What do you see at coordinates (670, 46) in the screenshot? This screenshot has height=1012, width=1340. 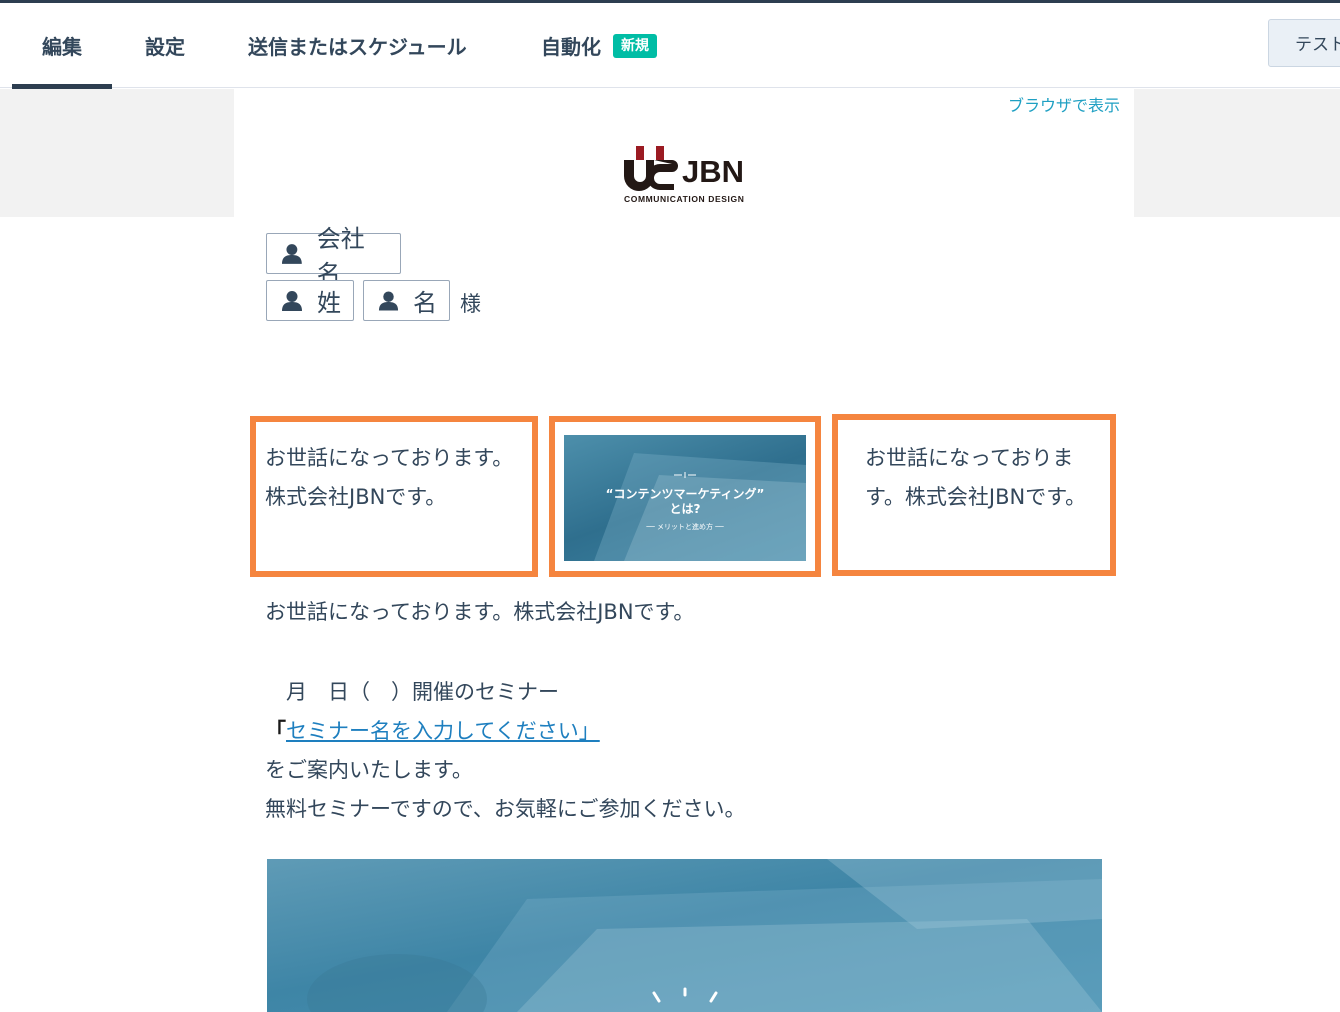 I see `editor-tab-bar: 編集 設定 送信またはスケジュール 自動化 新規 テスト` at bounding box center [670, 46].